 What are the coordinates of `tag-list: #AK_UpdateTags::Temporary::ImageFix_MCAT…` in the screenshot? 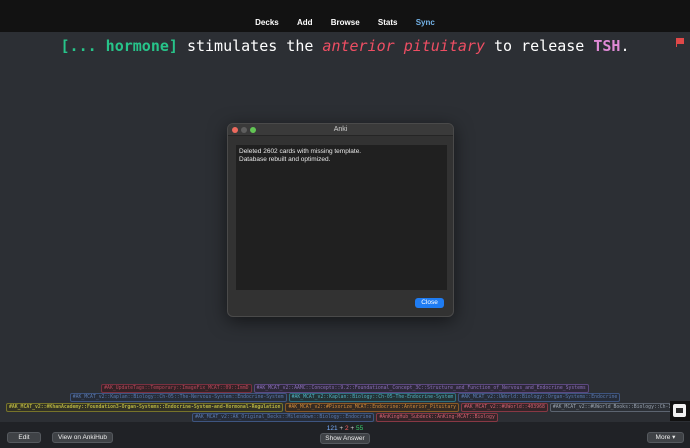 It's located at (345, 403).